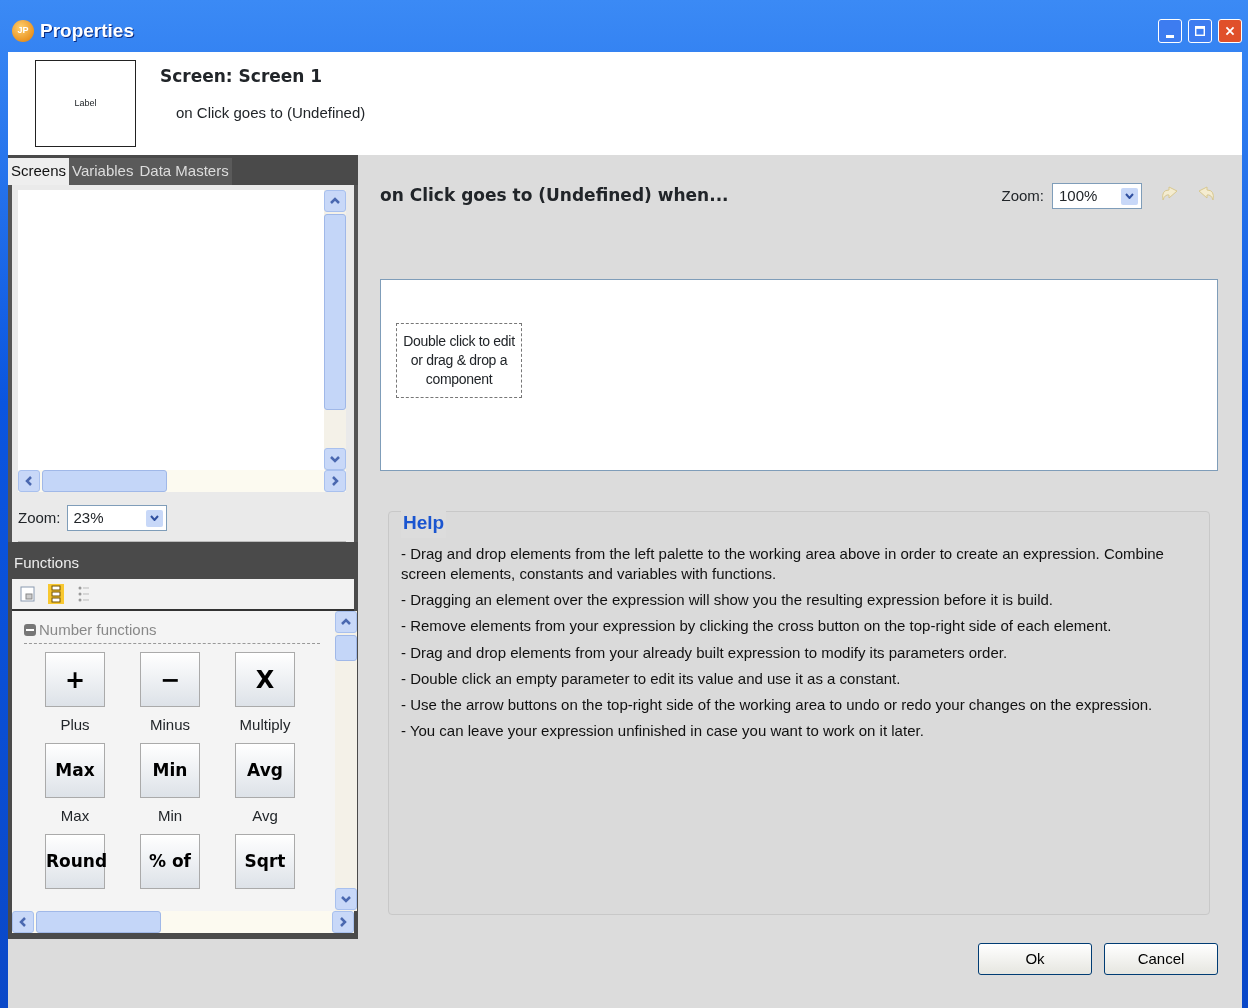 This screenshot has height=1008, width=1248. What do you see at coordinates (28, 593) in the screenshot?
I see `panel-view-icon` at bounding box center [28, 593].